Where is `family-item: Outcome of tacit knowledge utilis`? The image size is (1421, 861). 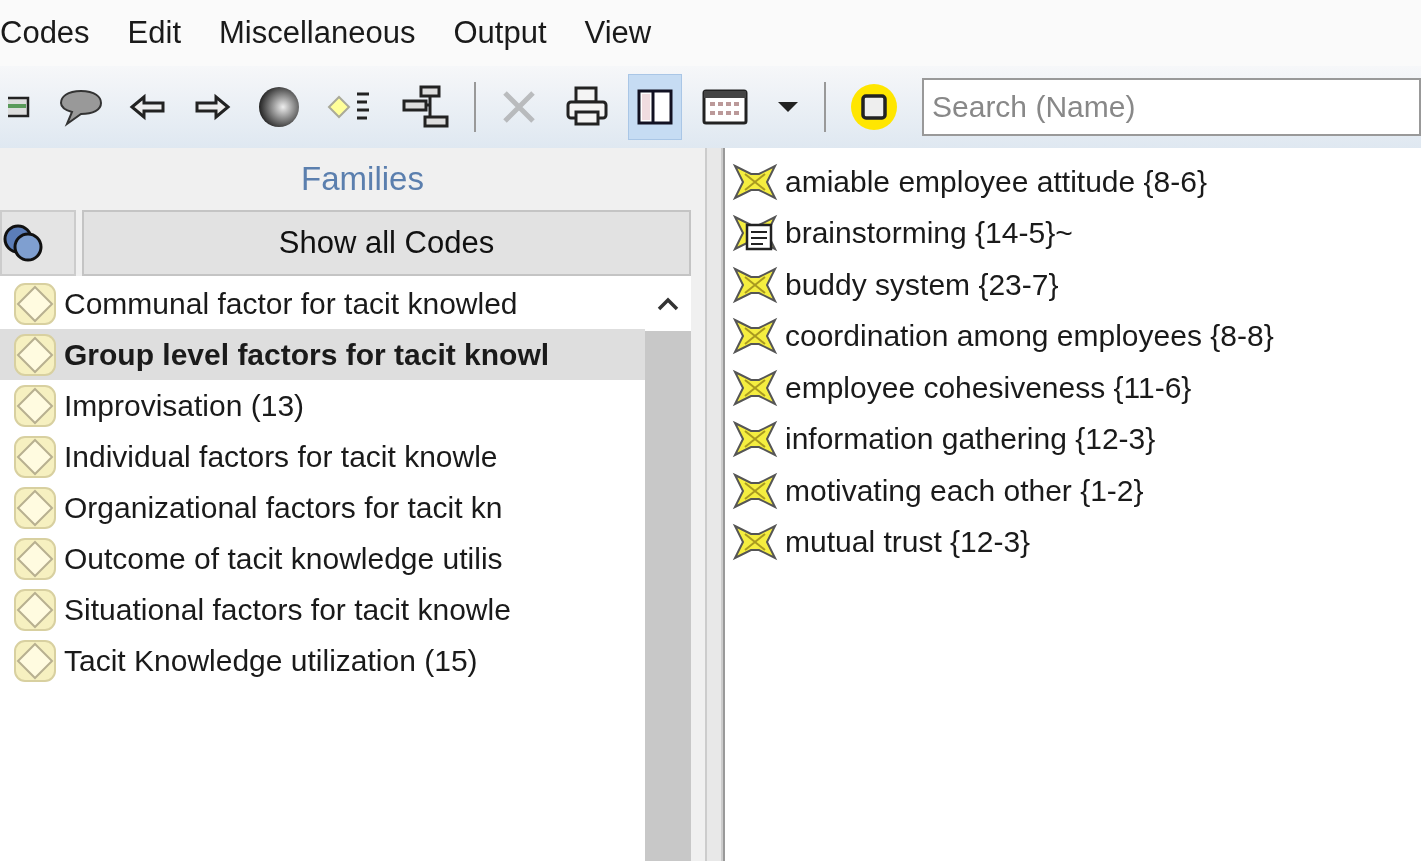 family-item: Outcome of tacit knowledge utilis is located at coordinates (322, 558).